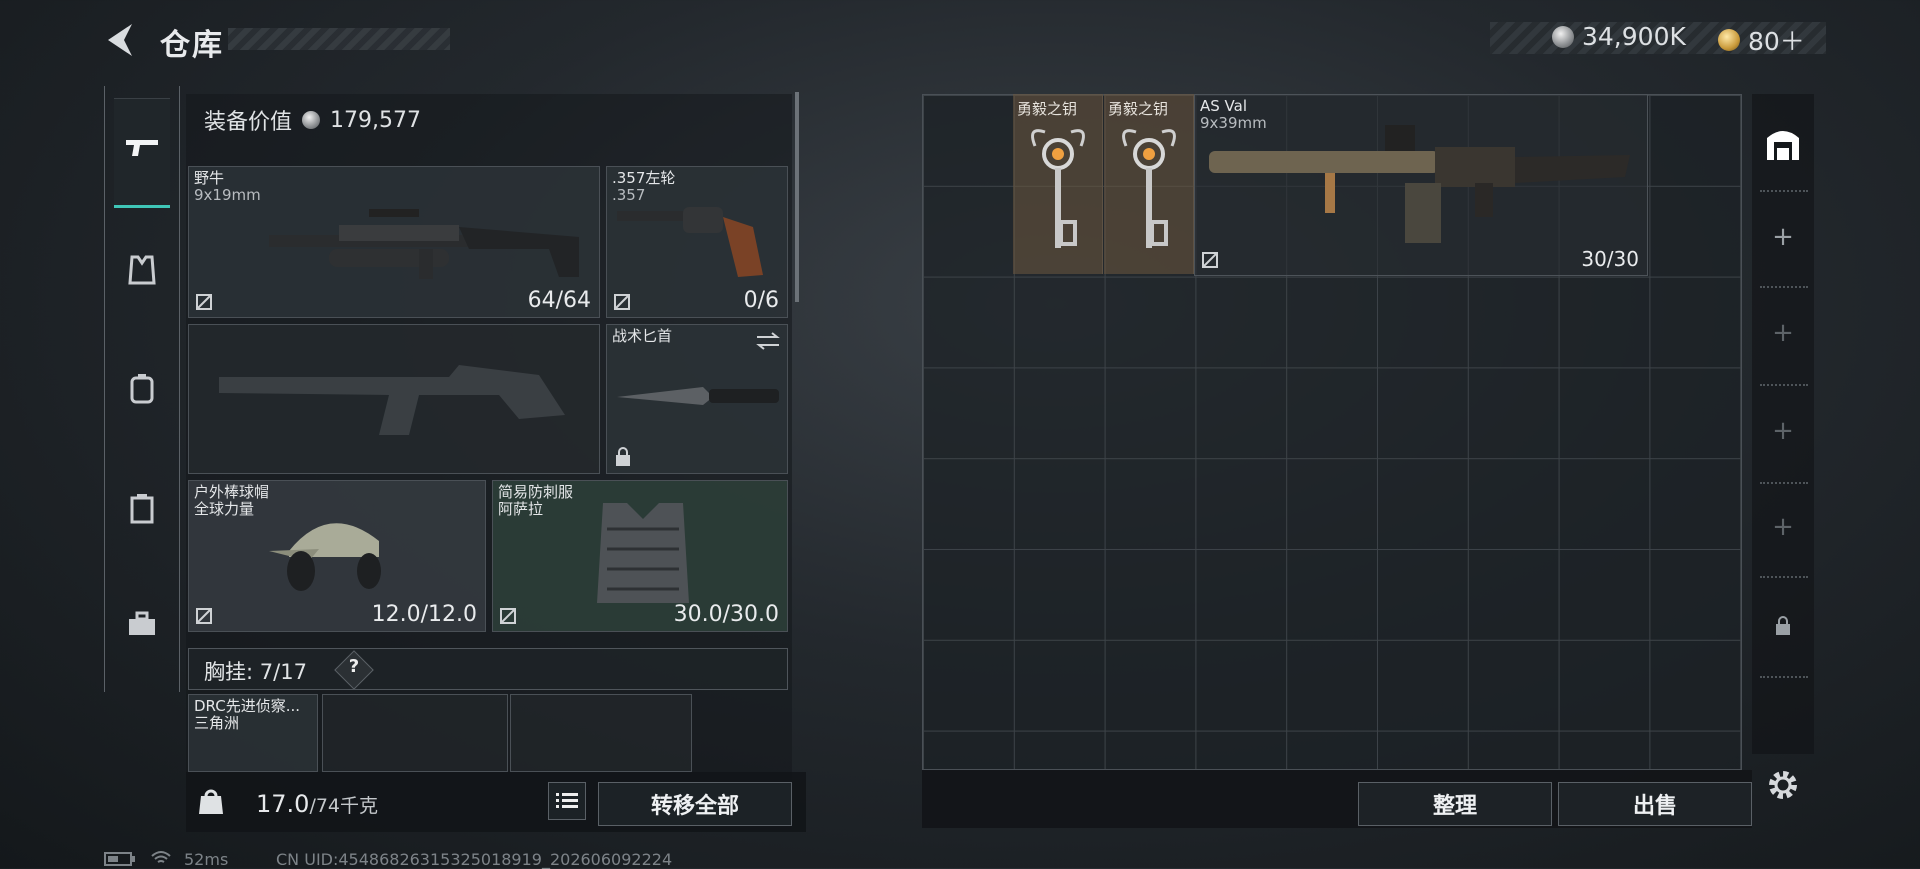 The height and width of the screenshot is (869, 1920). I want to click on weight-max: /74千克, so click(344, 806).